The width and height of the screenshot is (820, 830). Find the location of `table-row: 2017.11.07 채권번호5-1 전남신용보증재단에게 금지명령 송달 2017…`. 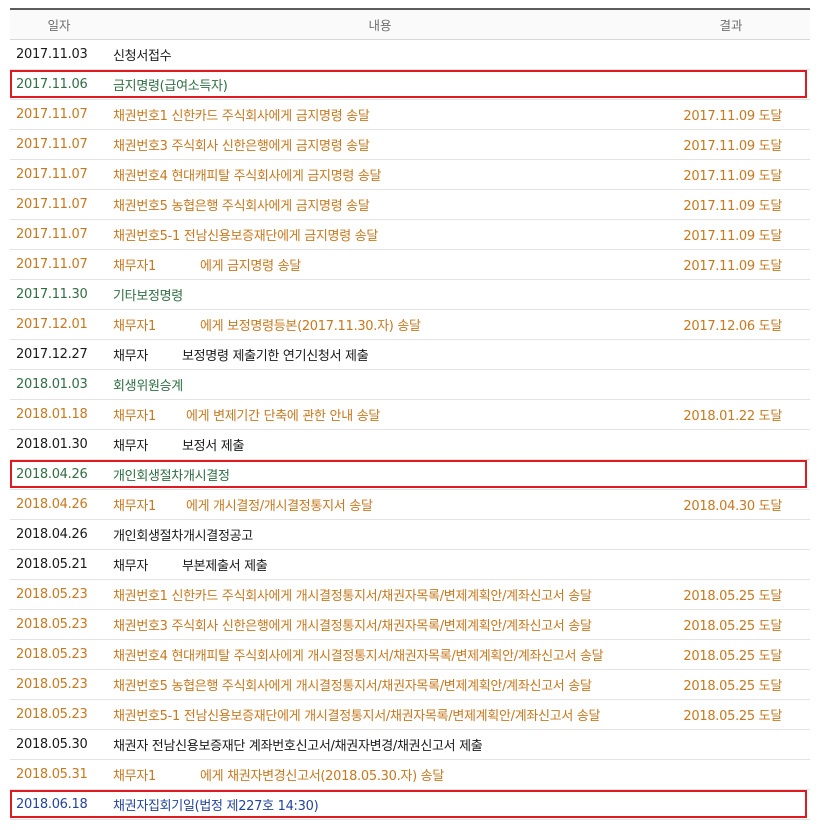

table-row: 2017.11.07 채권번호5-1 전남신용보증재단에게 금지명령 송달 2017… is located at coordinates (410, 234).